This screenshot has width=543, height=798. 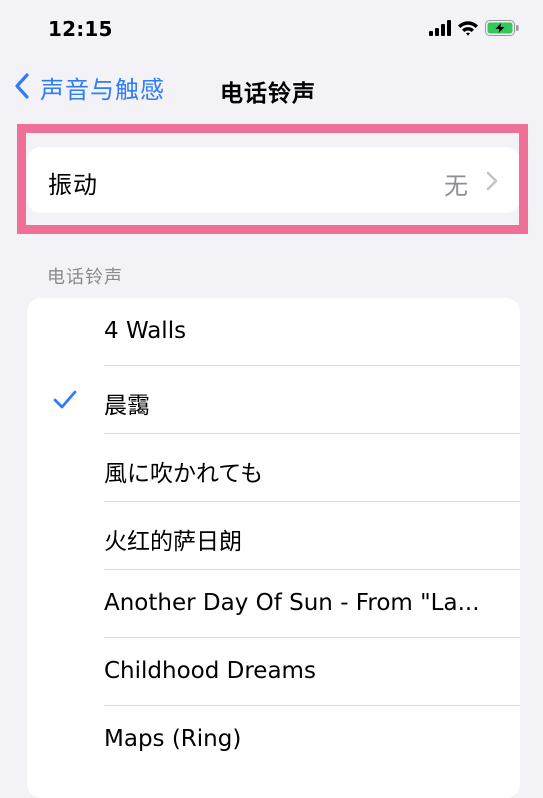 I want to click on back-button: 声音与触感, so click(x=89, y=87).